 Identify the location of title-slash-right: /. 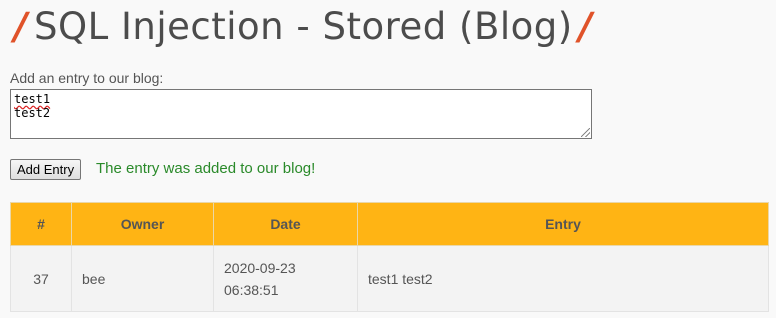
(585, 26).